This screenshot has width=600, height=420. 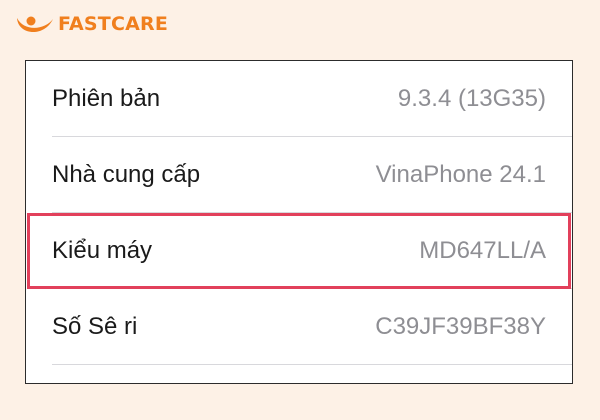 What do you see at coordinates (126, 174) in the screenshot?
I see `row-label: Nhà cung cấp` at bounding box center [126, 174].